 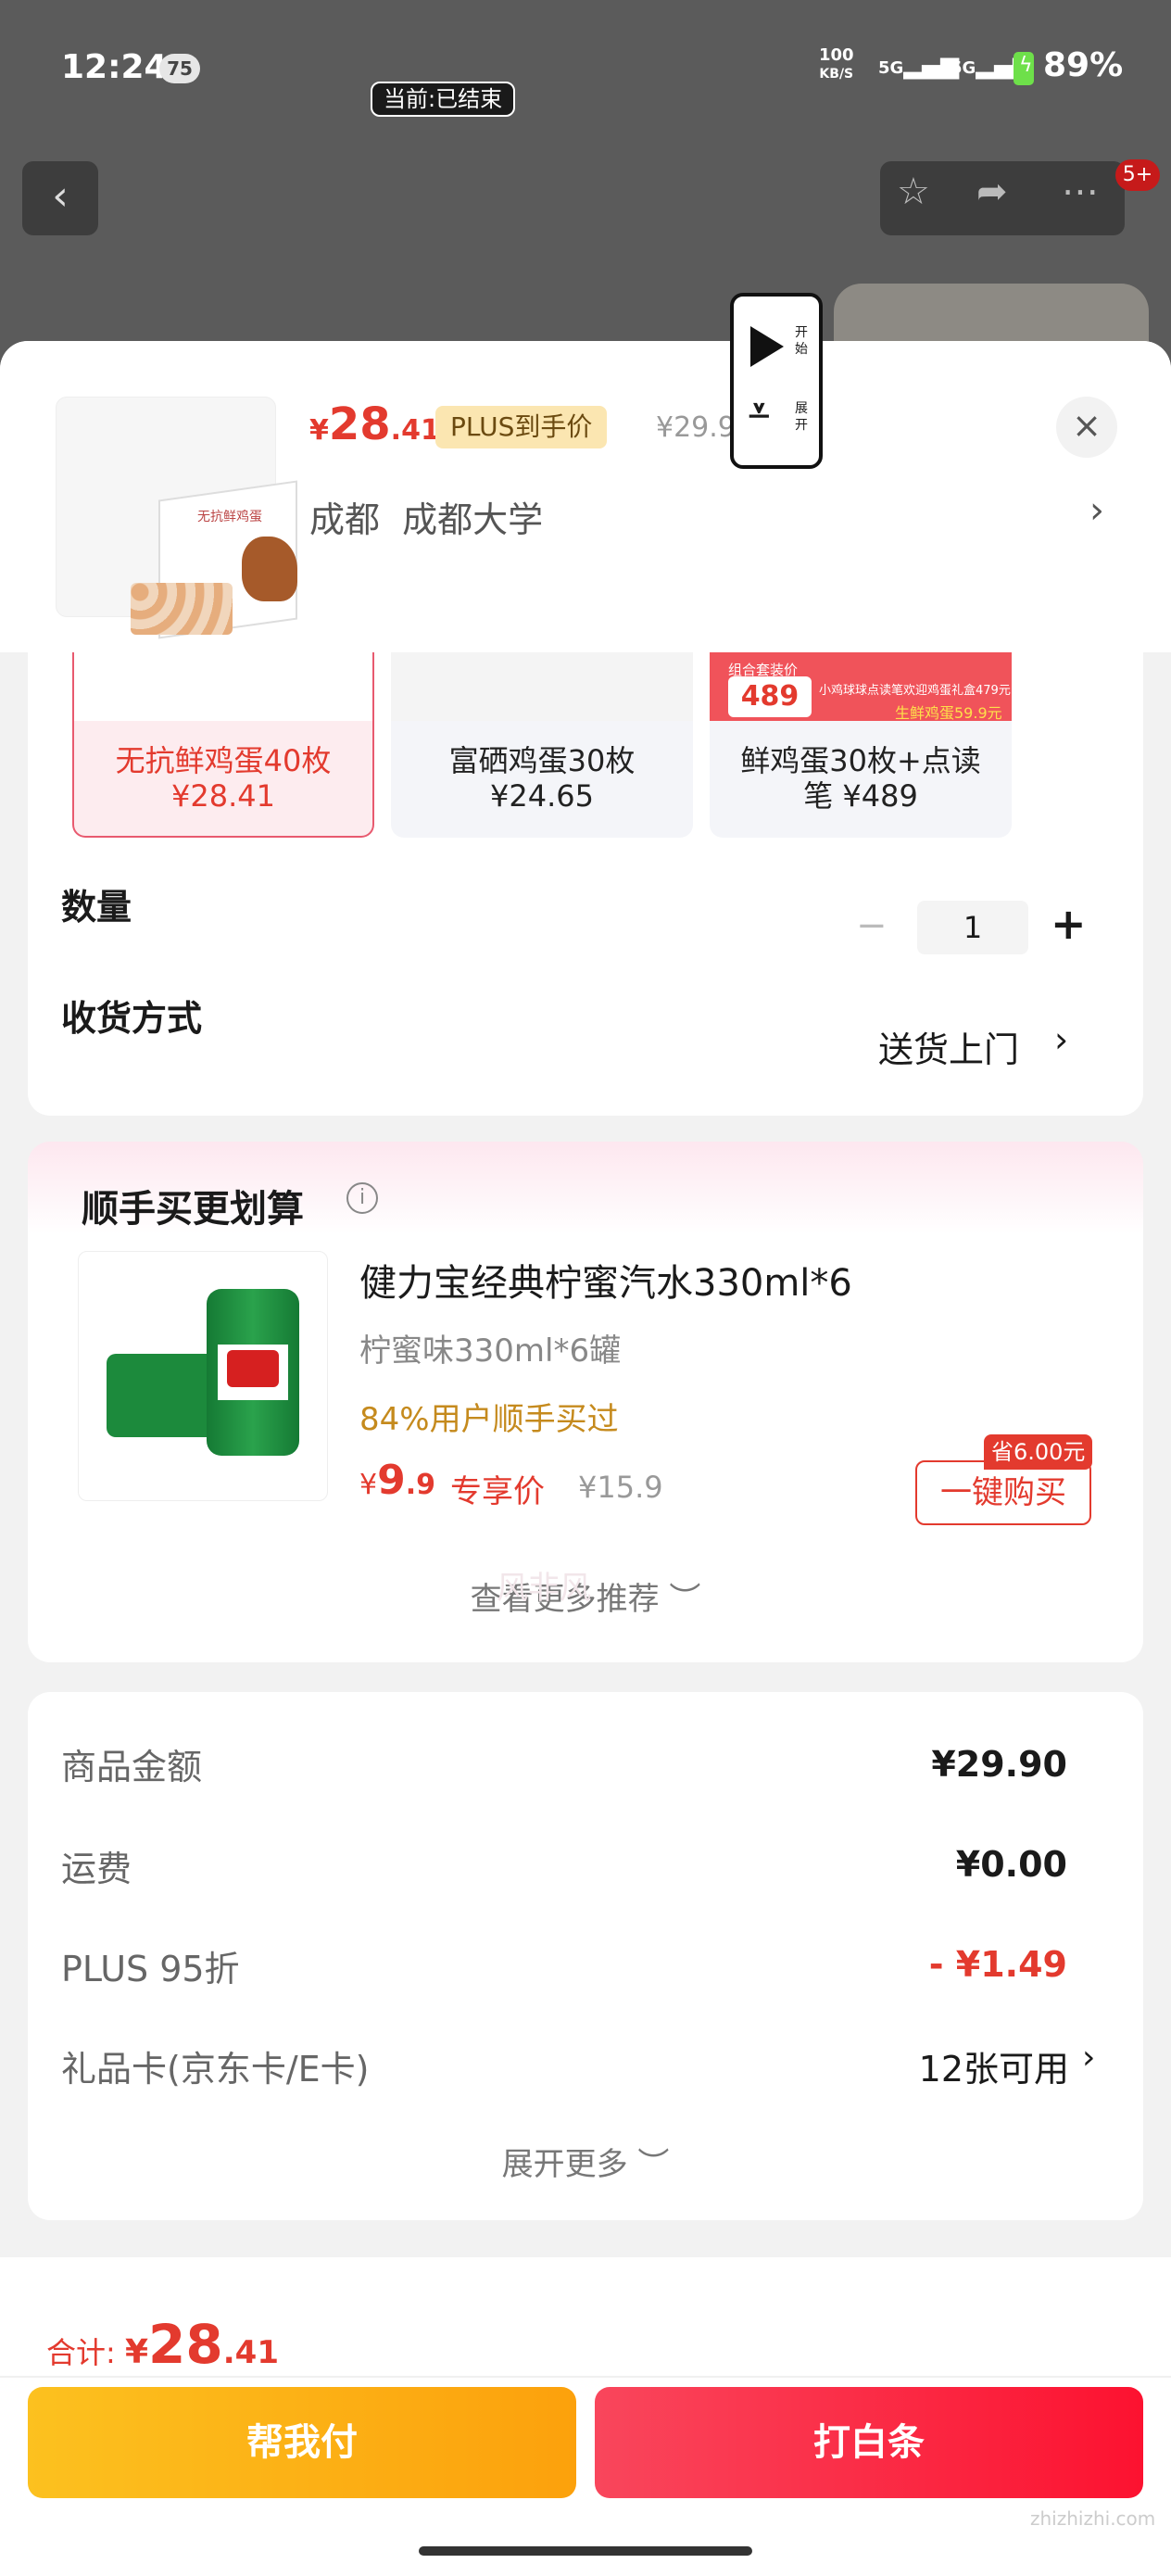 What do you see at coordinates (1081, 192) in the screenshot?
I see `more-icon: ⋯` at bounding box center [1081, 192].